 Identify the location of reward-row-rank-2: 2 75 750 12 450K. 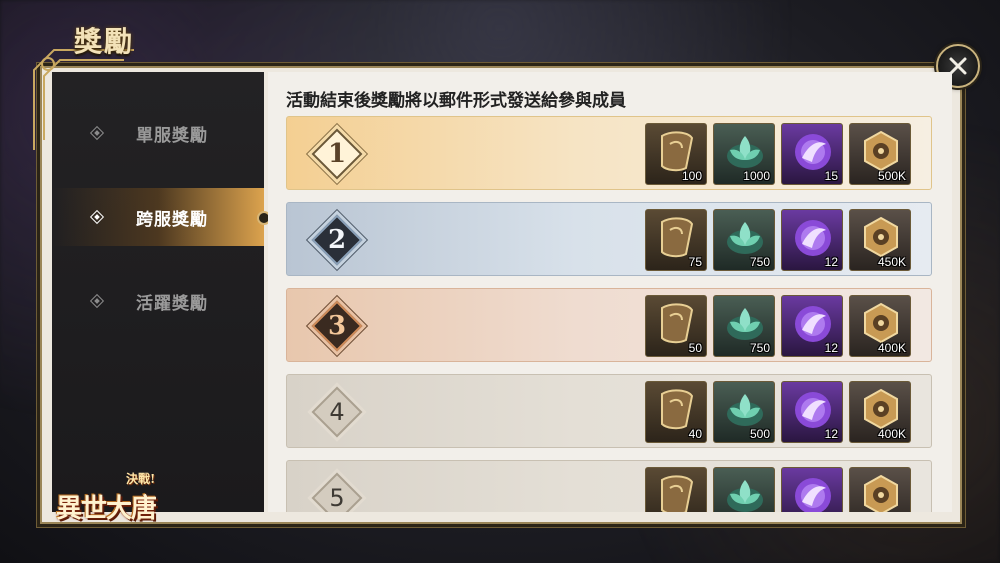
(609, 239).